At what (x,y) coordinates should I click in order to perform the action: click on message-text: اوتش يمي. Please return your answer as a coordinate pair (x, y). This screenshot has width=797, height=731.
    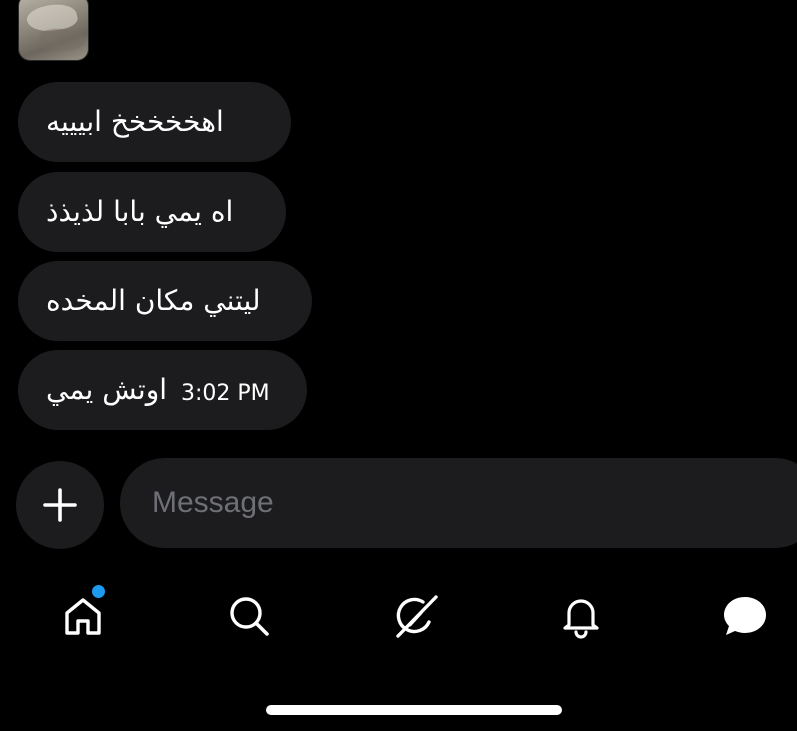
    Looking at the image, I should click on (107, 389).